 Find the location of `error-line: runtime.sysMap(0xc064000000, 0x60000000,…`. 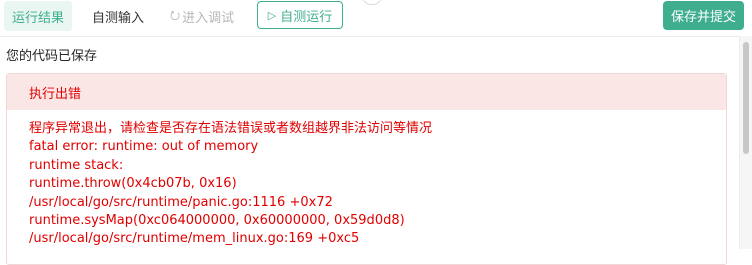

error-line: runtime.sysMap(0xc064000000, 0x60000000,… is located at coordinates (217, 221).